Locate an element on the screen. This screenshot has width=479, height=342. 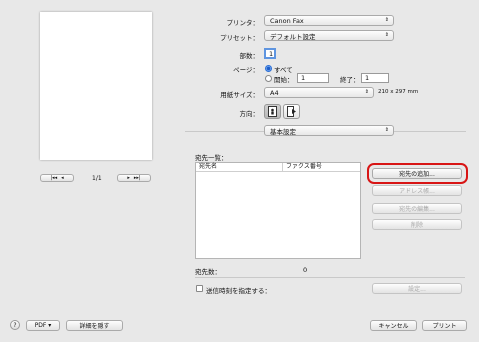
dest-count-value: 0 is located at coordinates (305, 270).